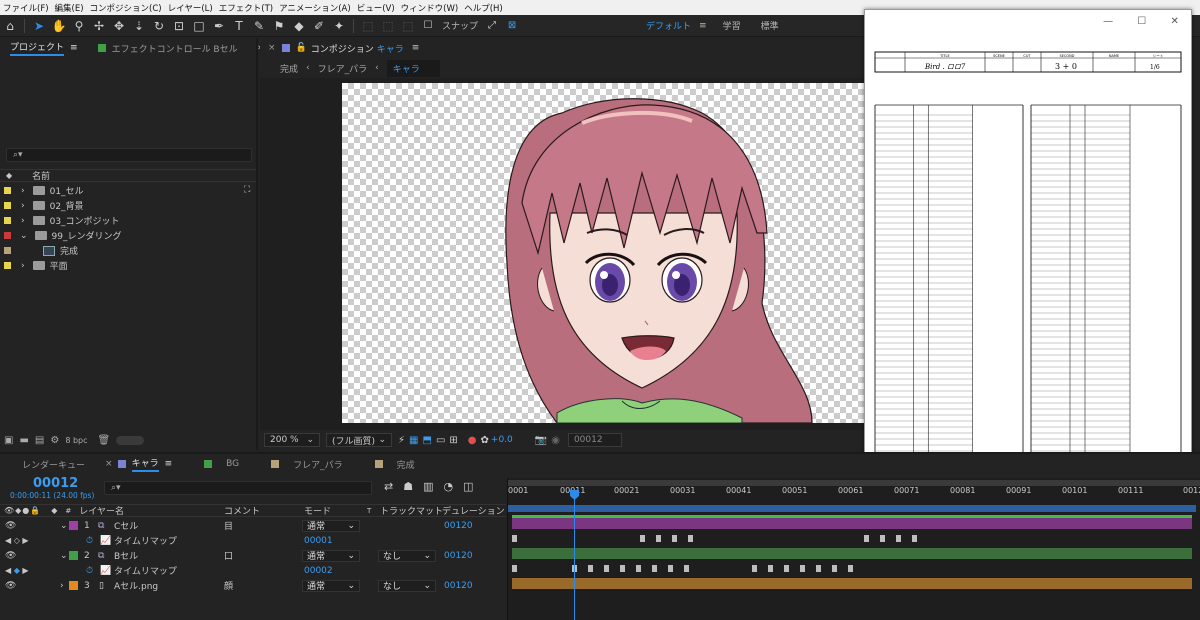 The width and height of the screenshot is (1200, 620). What do you see at coordinates (121, 235) in the screenshot?
I see `list-item: ⌄ 99_レンダリング` at bounding box center [121, 235].